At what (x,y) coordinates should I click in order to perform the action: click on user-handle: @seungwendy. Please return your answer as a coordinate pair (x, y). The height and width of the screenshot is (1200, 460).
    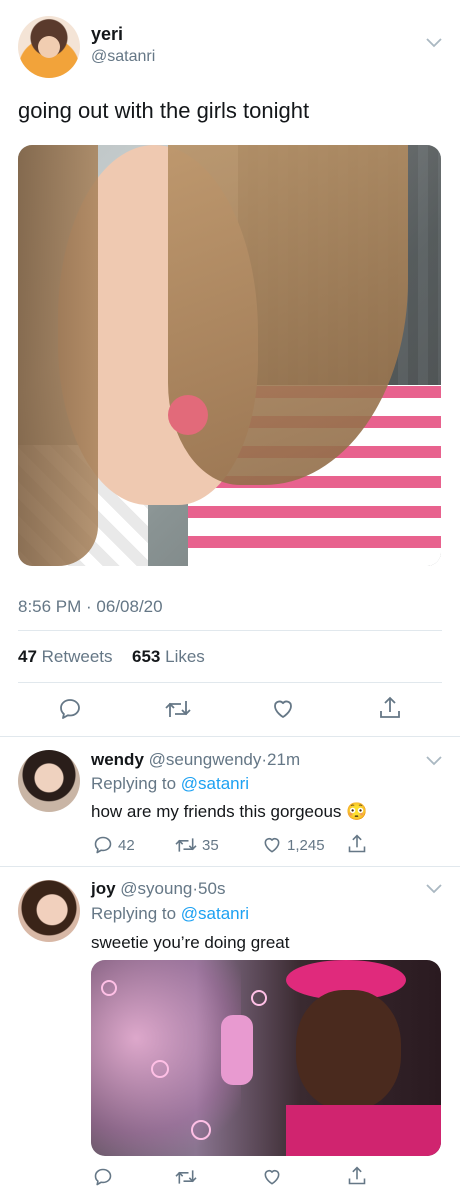
    Looking at the image, I should click on (205, 759).